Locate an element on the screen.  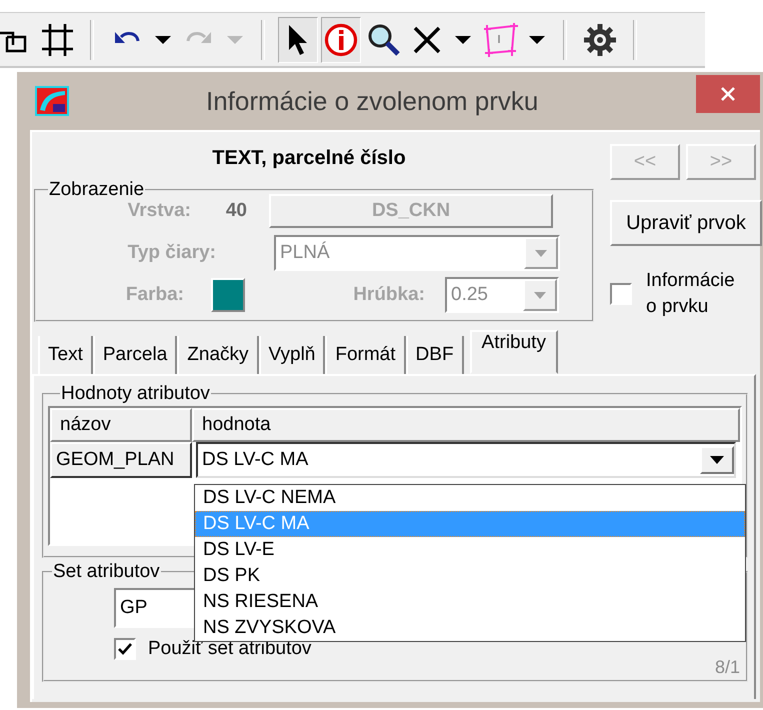
thickness-label: Hrúbka: is located at coordinates (388, 295).